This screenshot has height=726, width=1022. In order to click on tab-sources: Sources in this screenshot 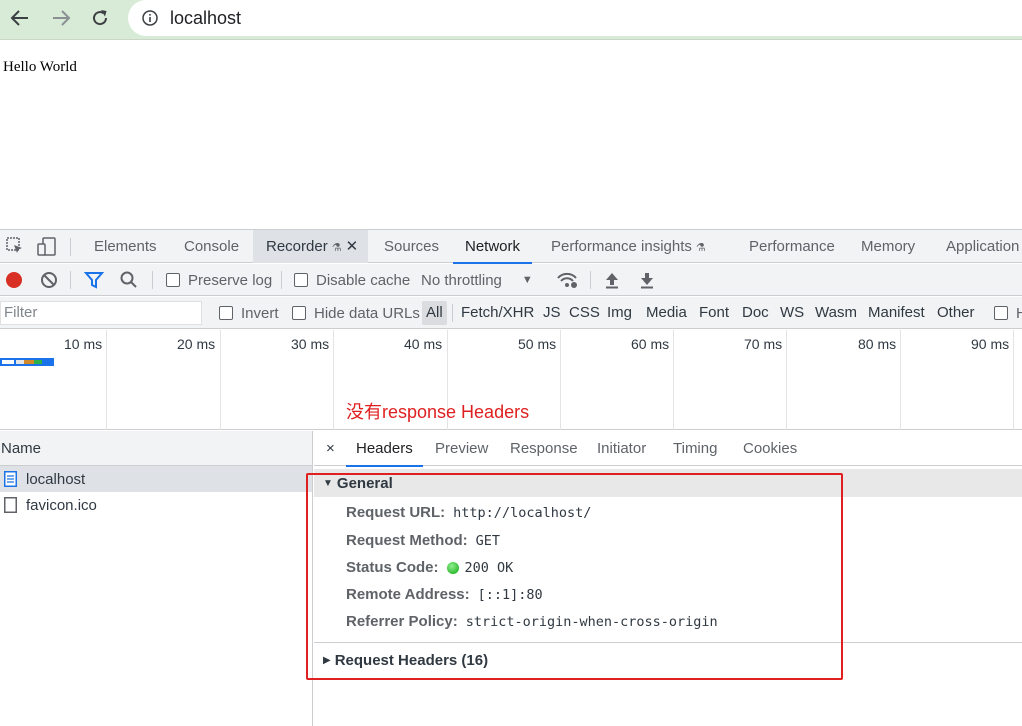, I will do `click(411, 246)`.